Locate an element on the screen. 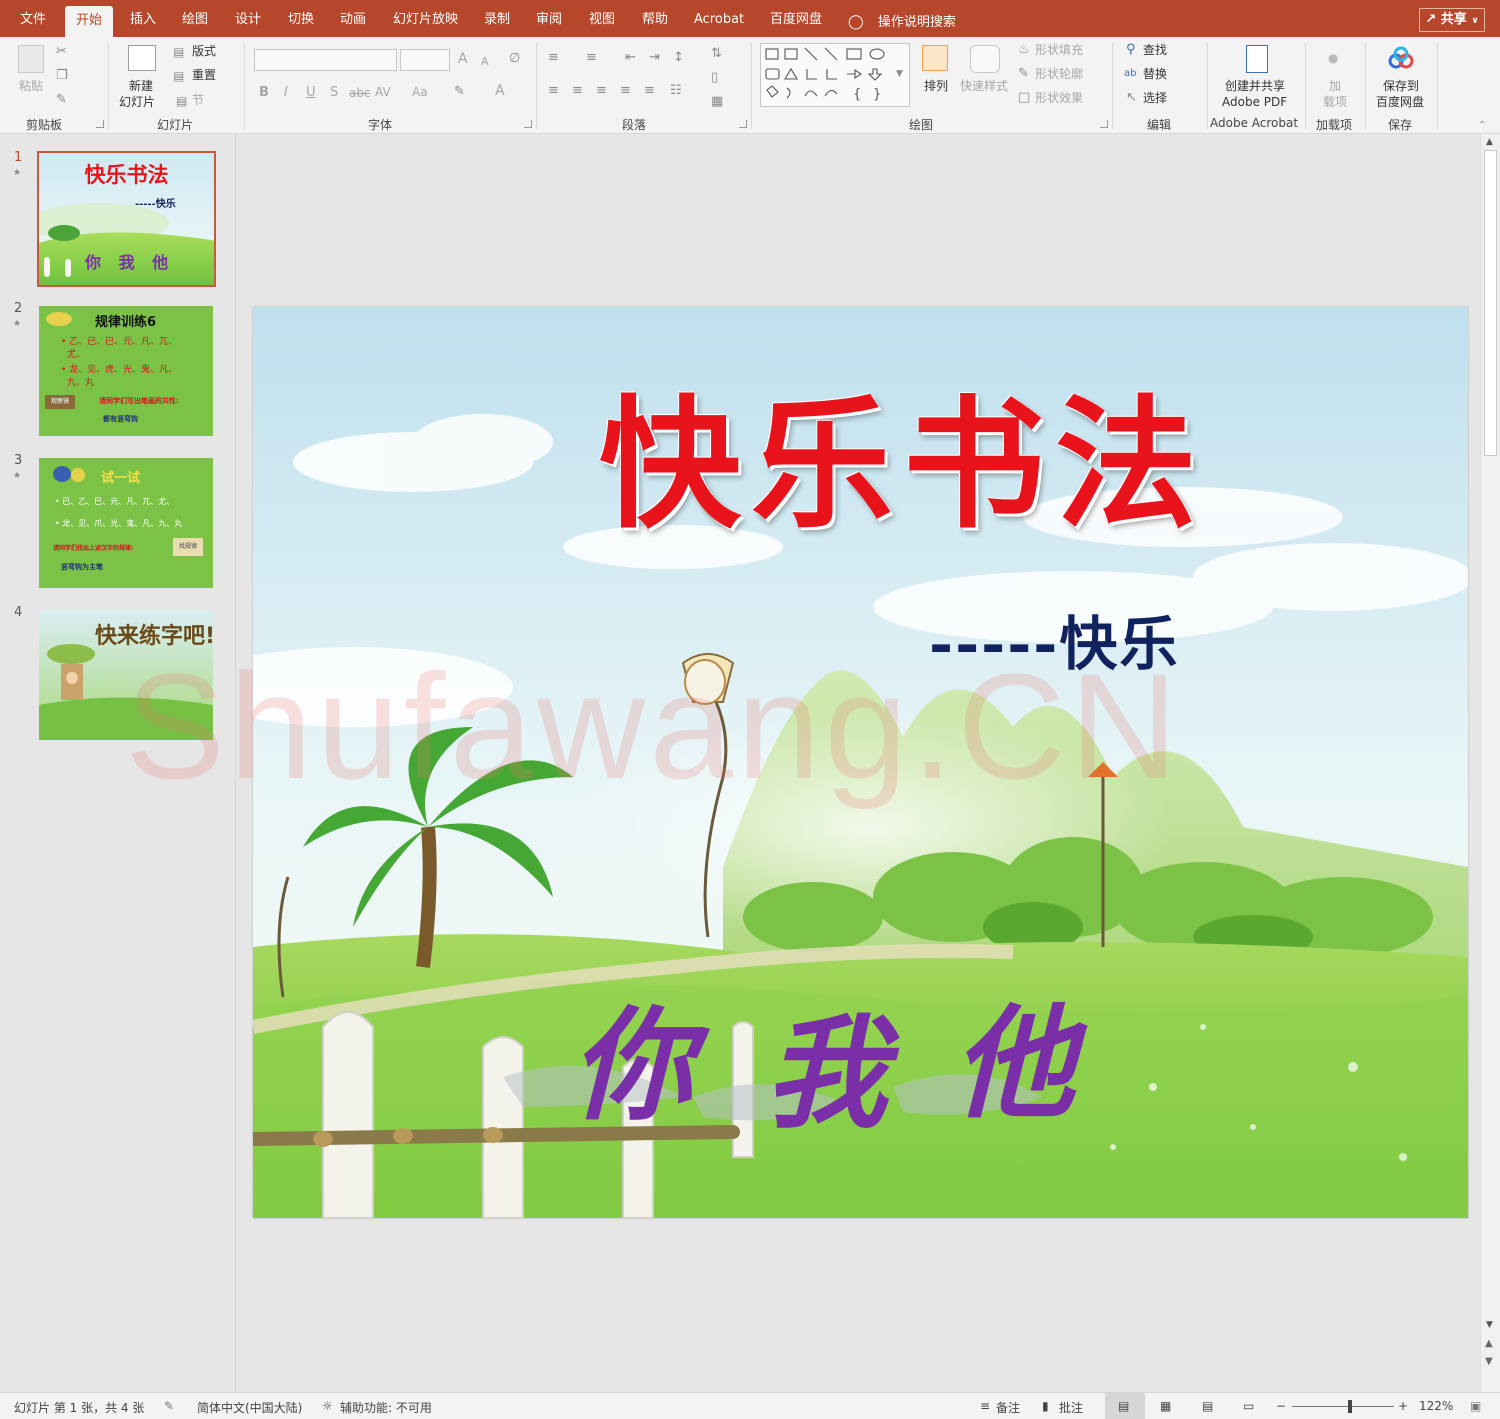  align-left-icon: ≡ is located at coordinates (553, 91).